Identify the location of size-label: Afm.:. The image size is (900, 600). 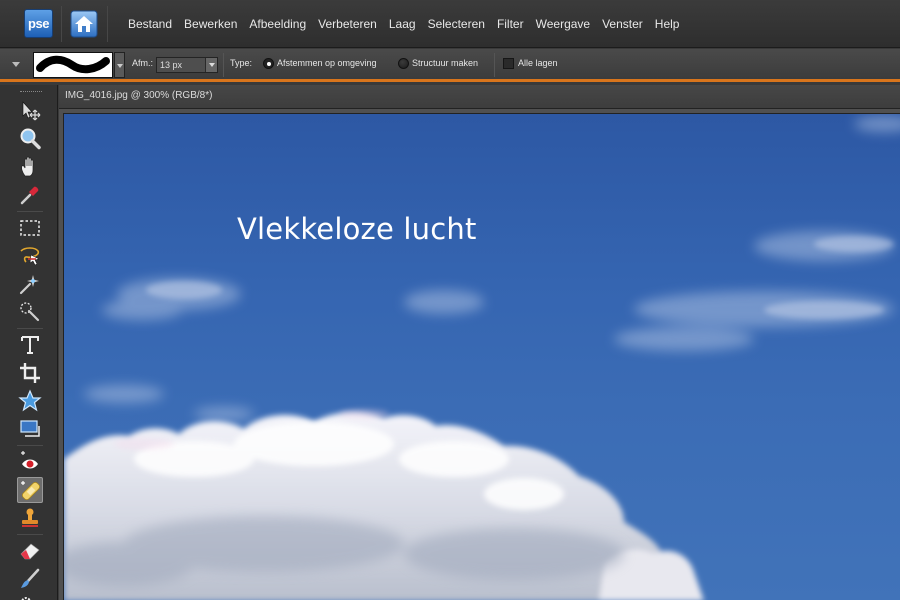
(143, 63).